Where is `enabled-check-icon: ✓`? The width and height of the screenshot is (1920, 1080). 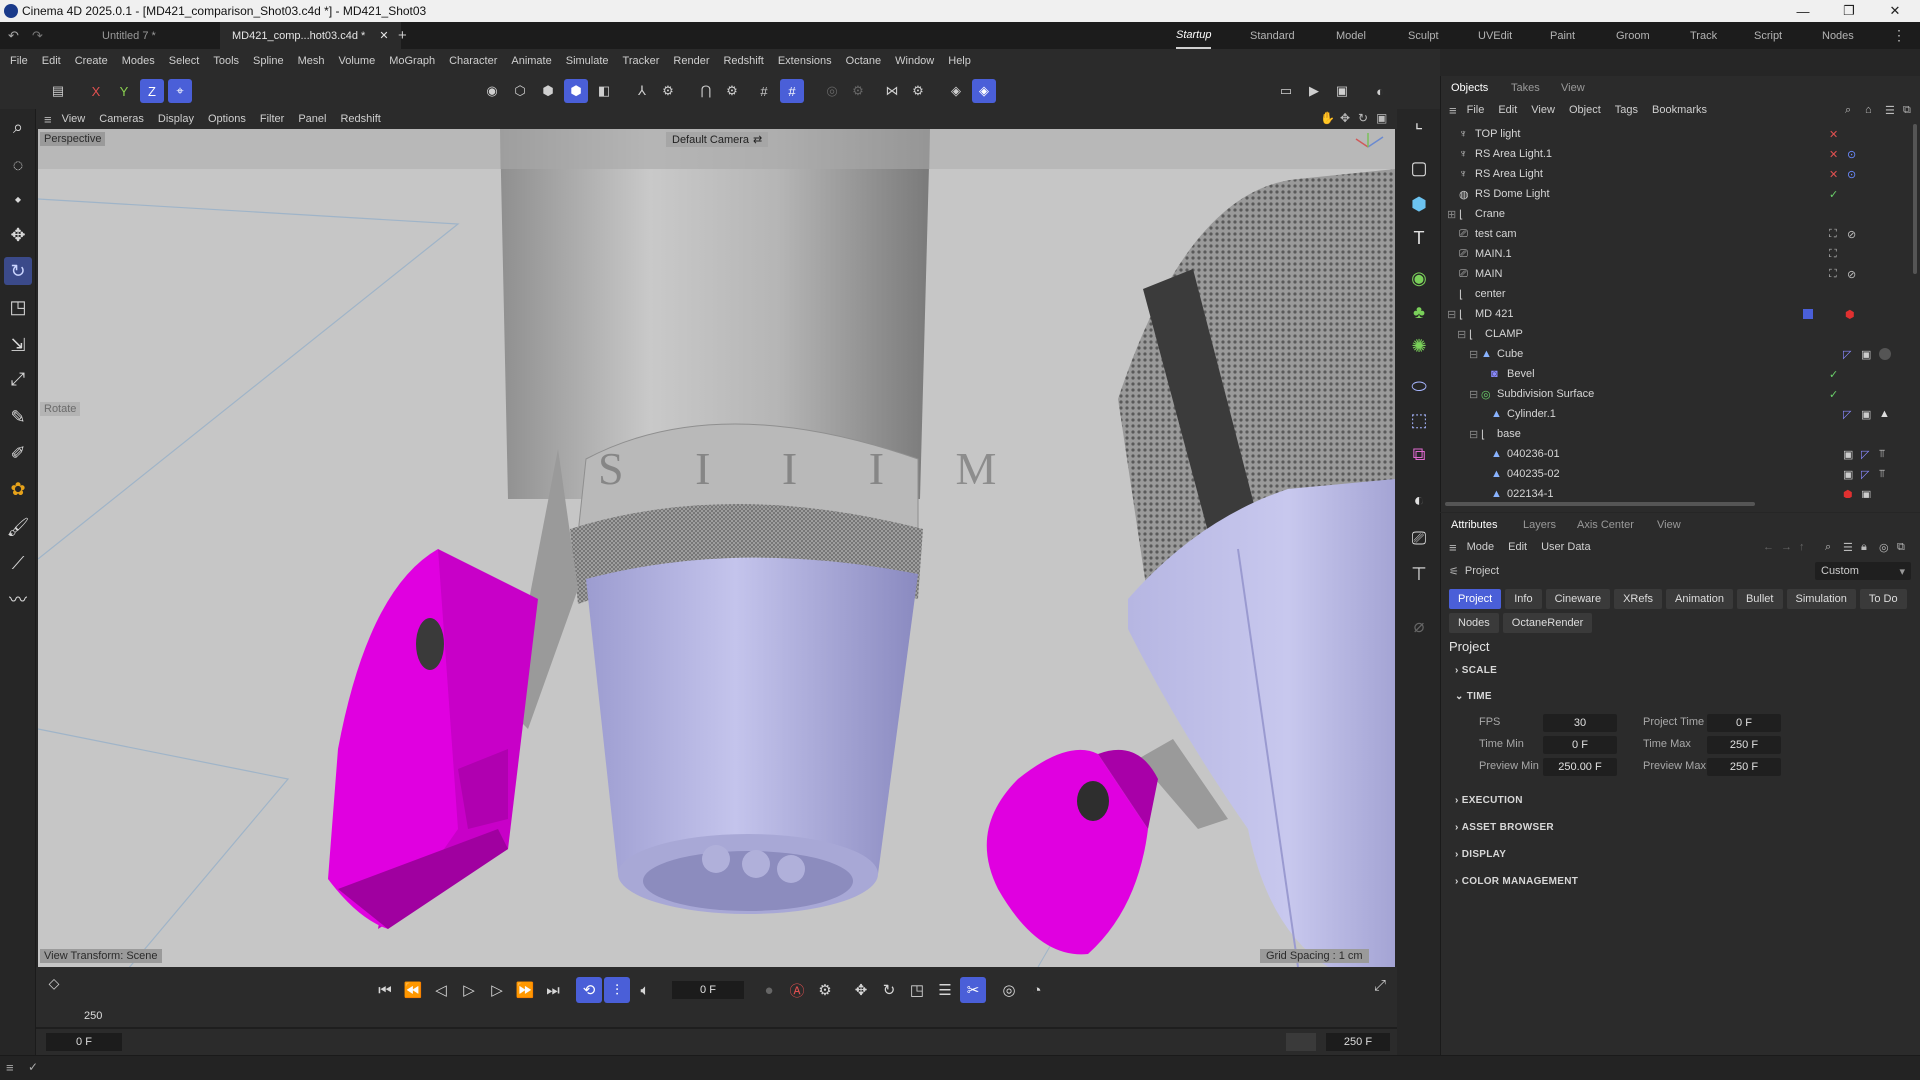 enabled-check-icon: ✓ is located at coordinates (1833, 374).